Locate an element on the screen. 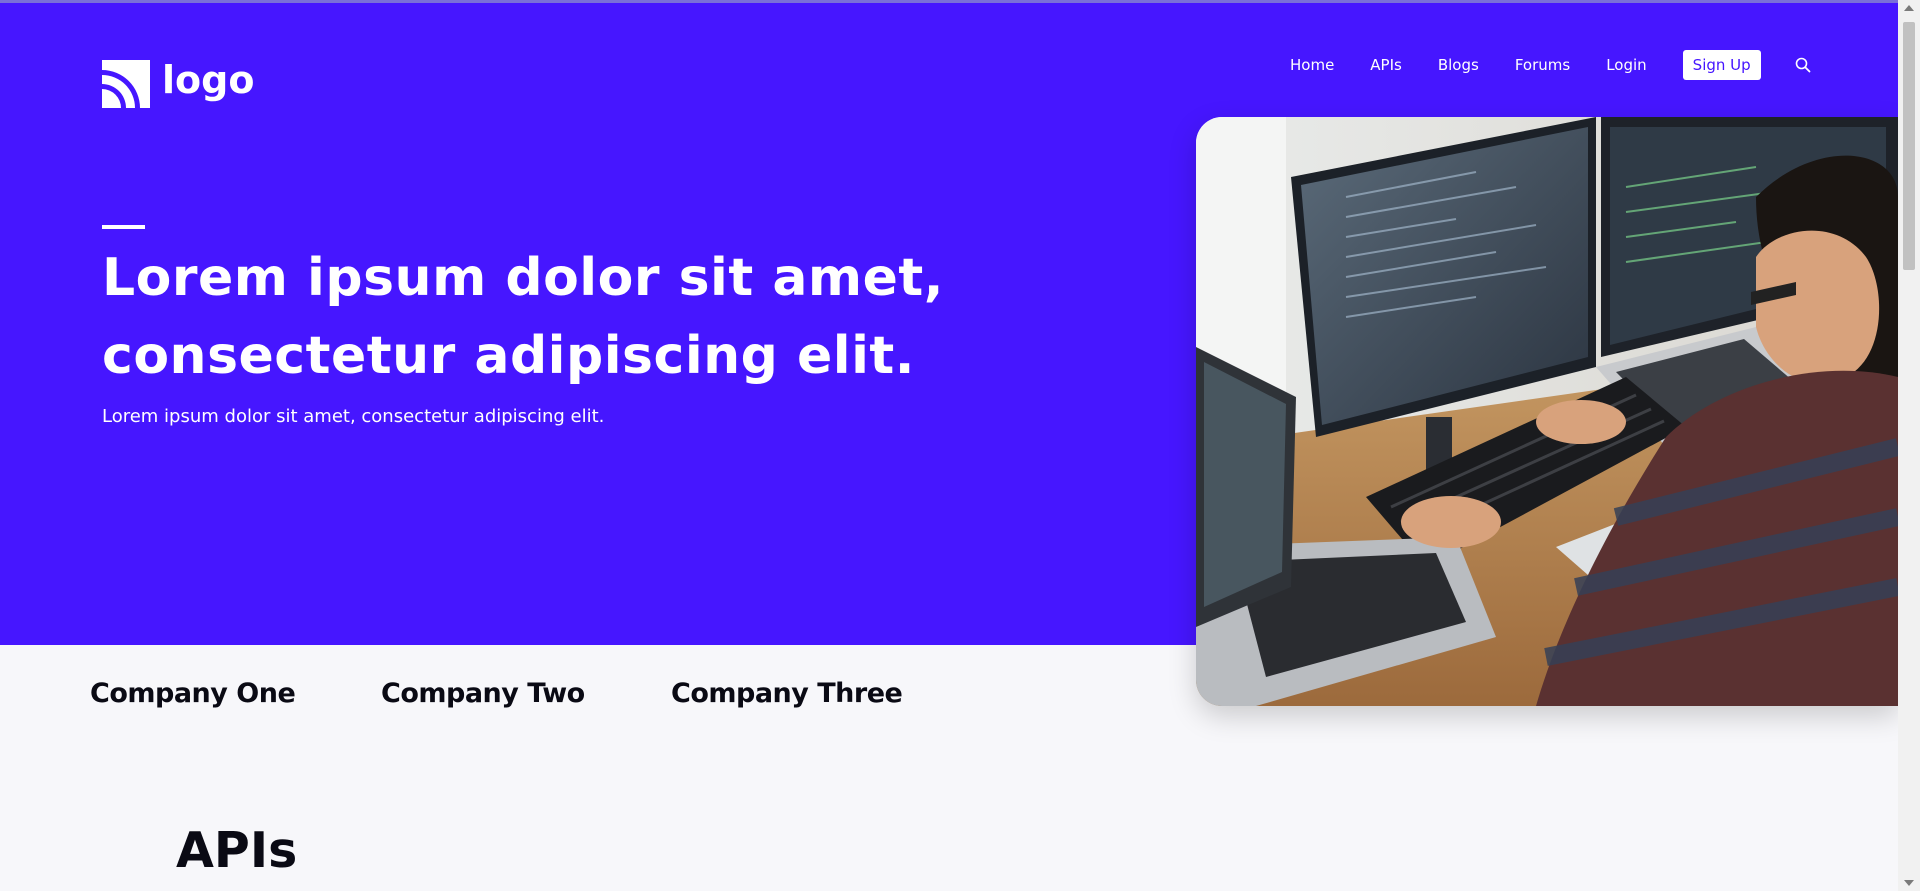 This screenshot has height=891, width=1920. scroll-up-arrow-icon is located at coordinates (1909, 8).